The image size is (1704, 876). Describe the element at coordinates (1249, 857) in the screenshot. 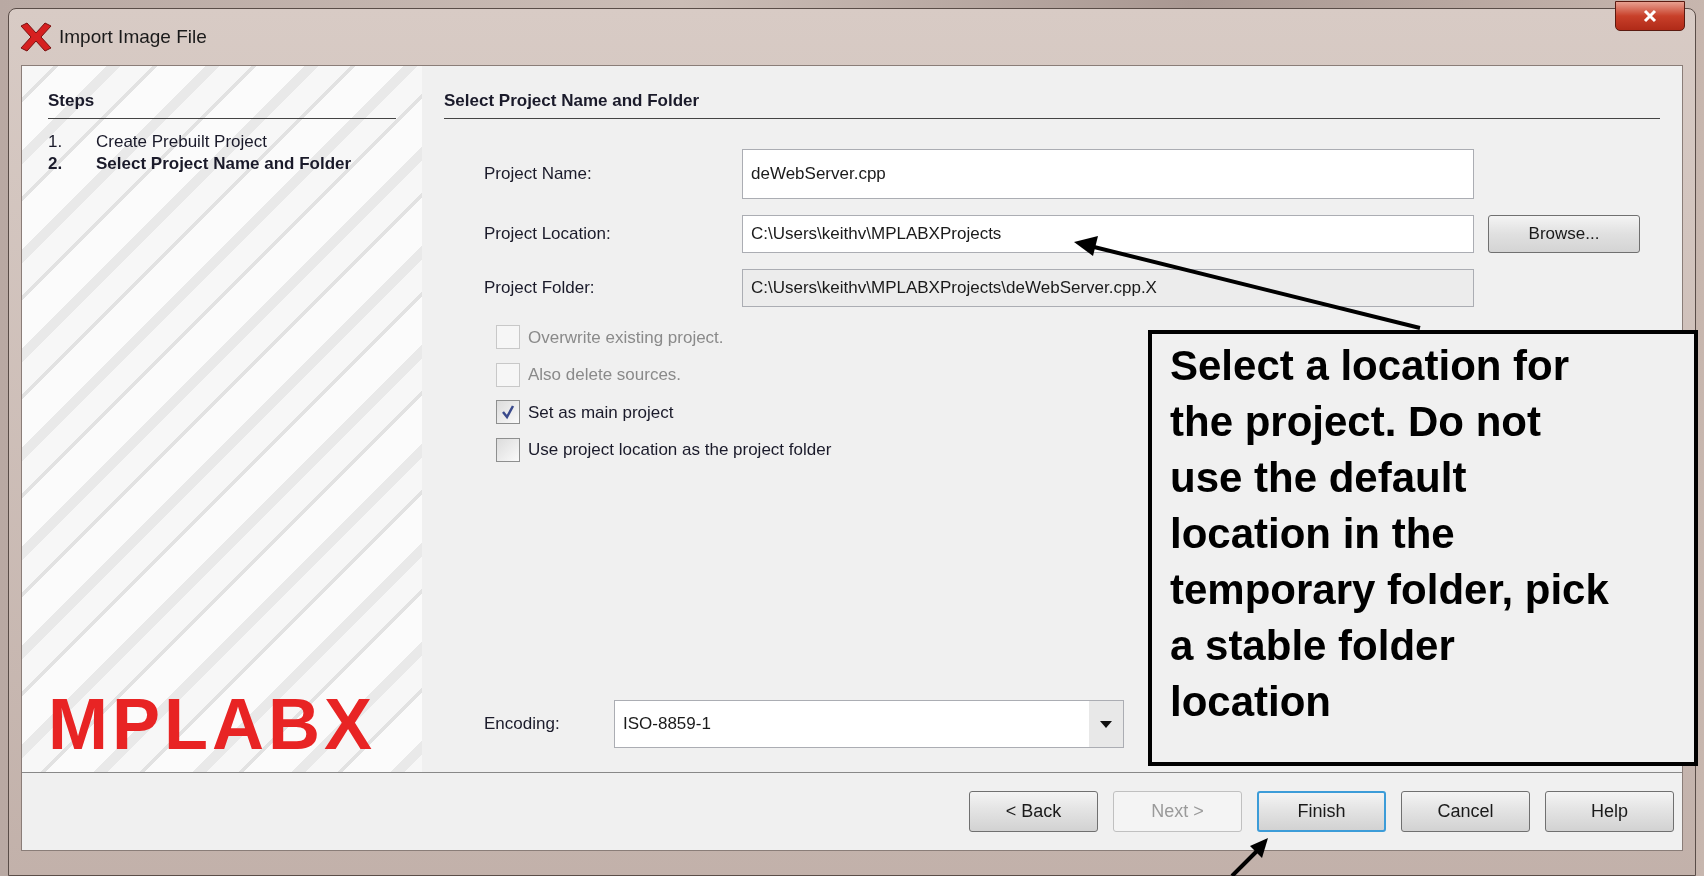

I see `pointer-arrow` at that location.